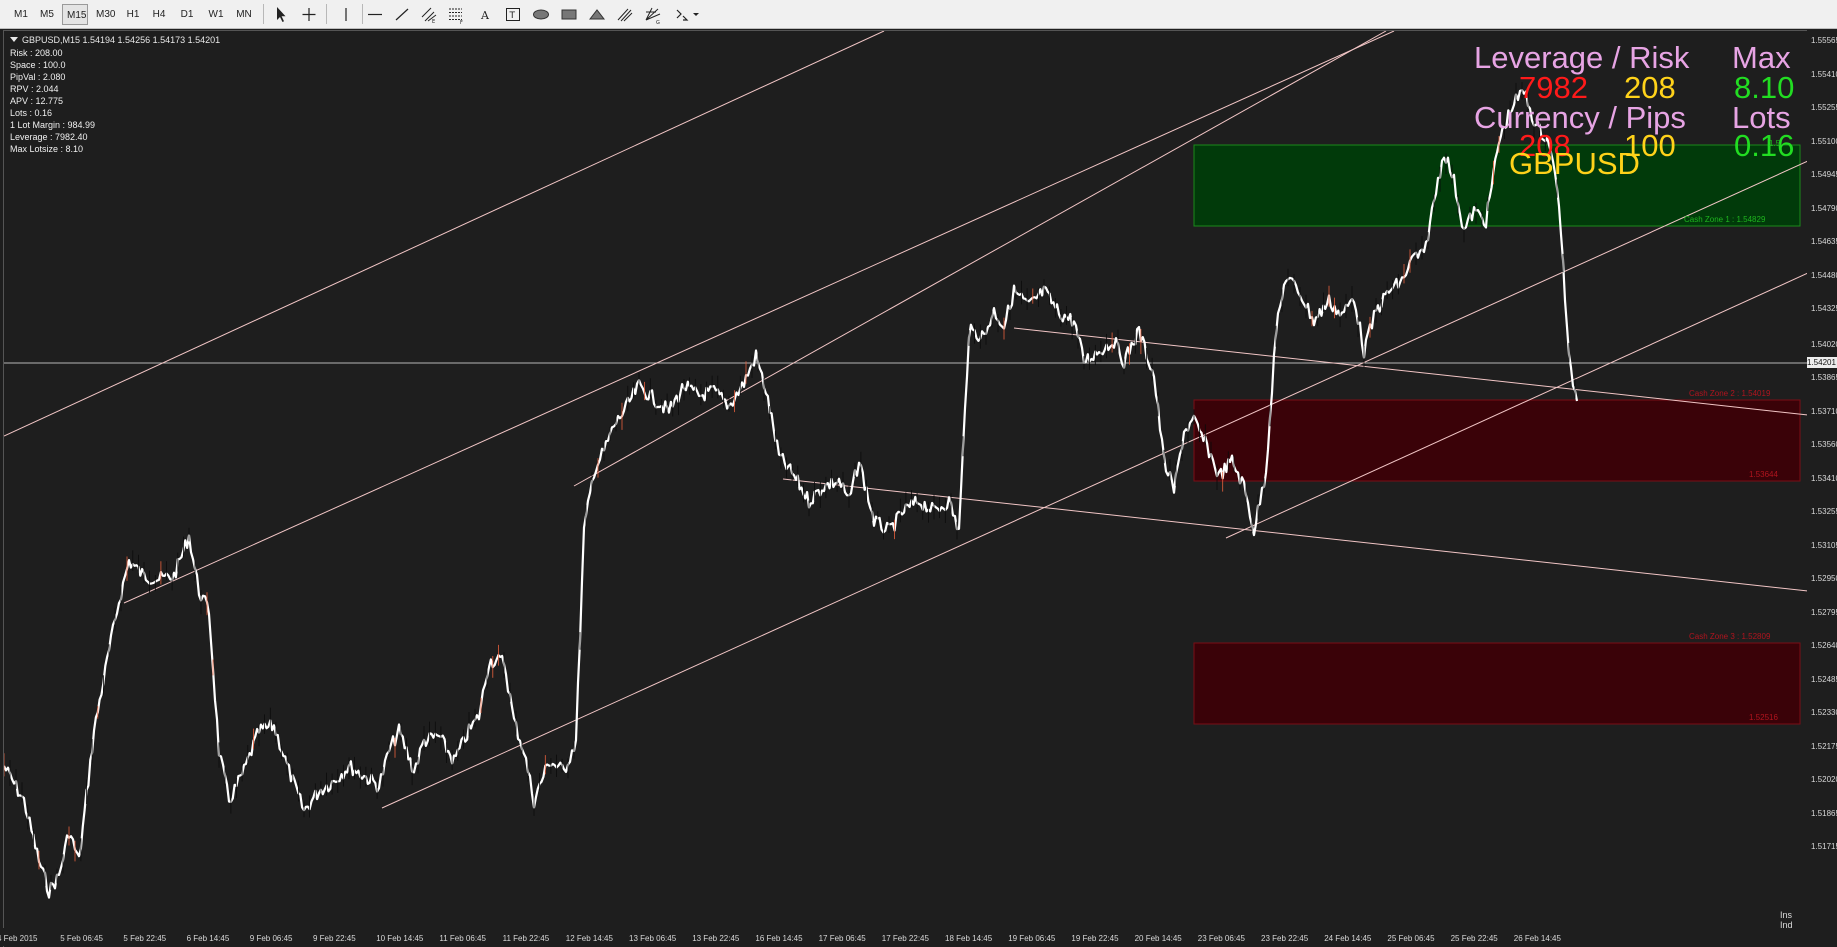 The width and height of the screenshot is (1837, 947). Describe the element at coordinates (36, 53) in the screenshot. I see `info-risk: Risk : 208.00` at that location.